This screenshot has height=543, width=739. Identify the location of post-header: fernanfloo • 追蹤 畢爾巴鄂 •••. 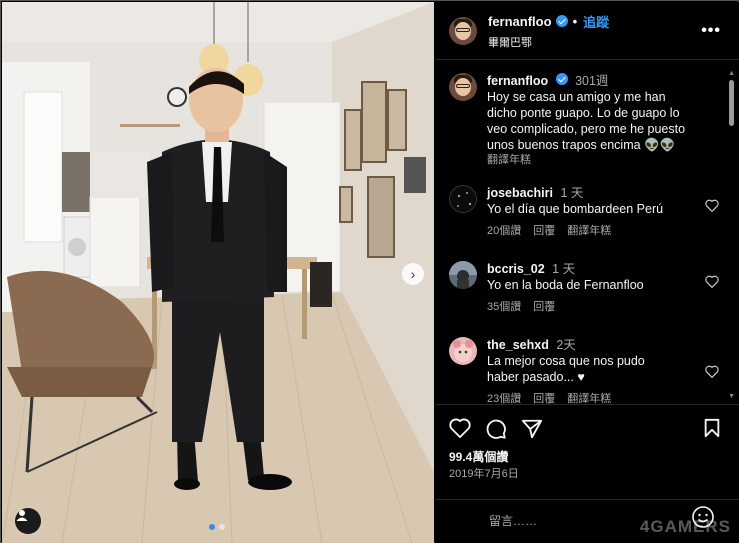
(587, 31).